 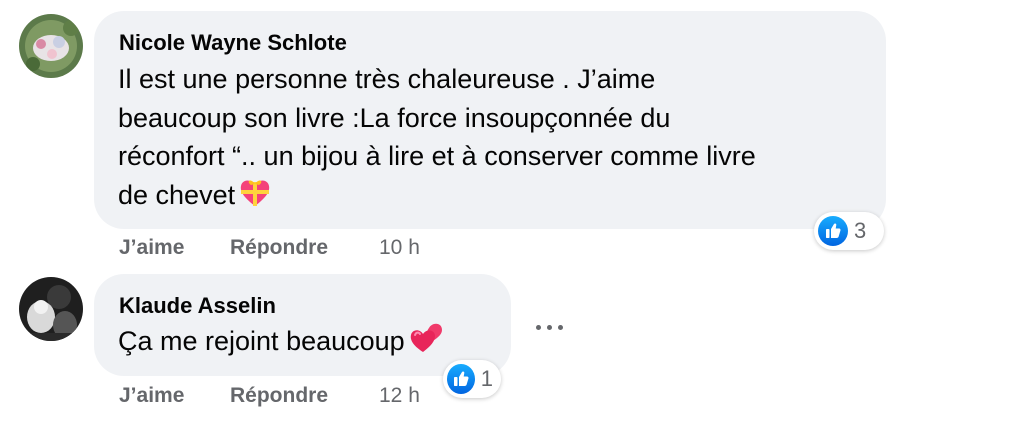 I want to click on comment-text-line: de chevet, so click(x=498, y=197).